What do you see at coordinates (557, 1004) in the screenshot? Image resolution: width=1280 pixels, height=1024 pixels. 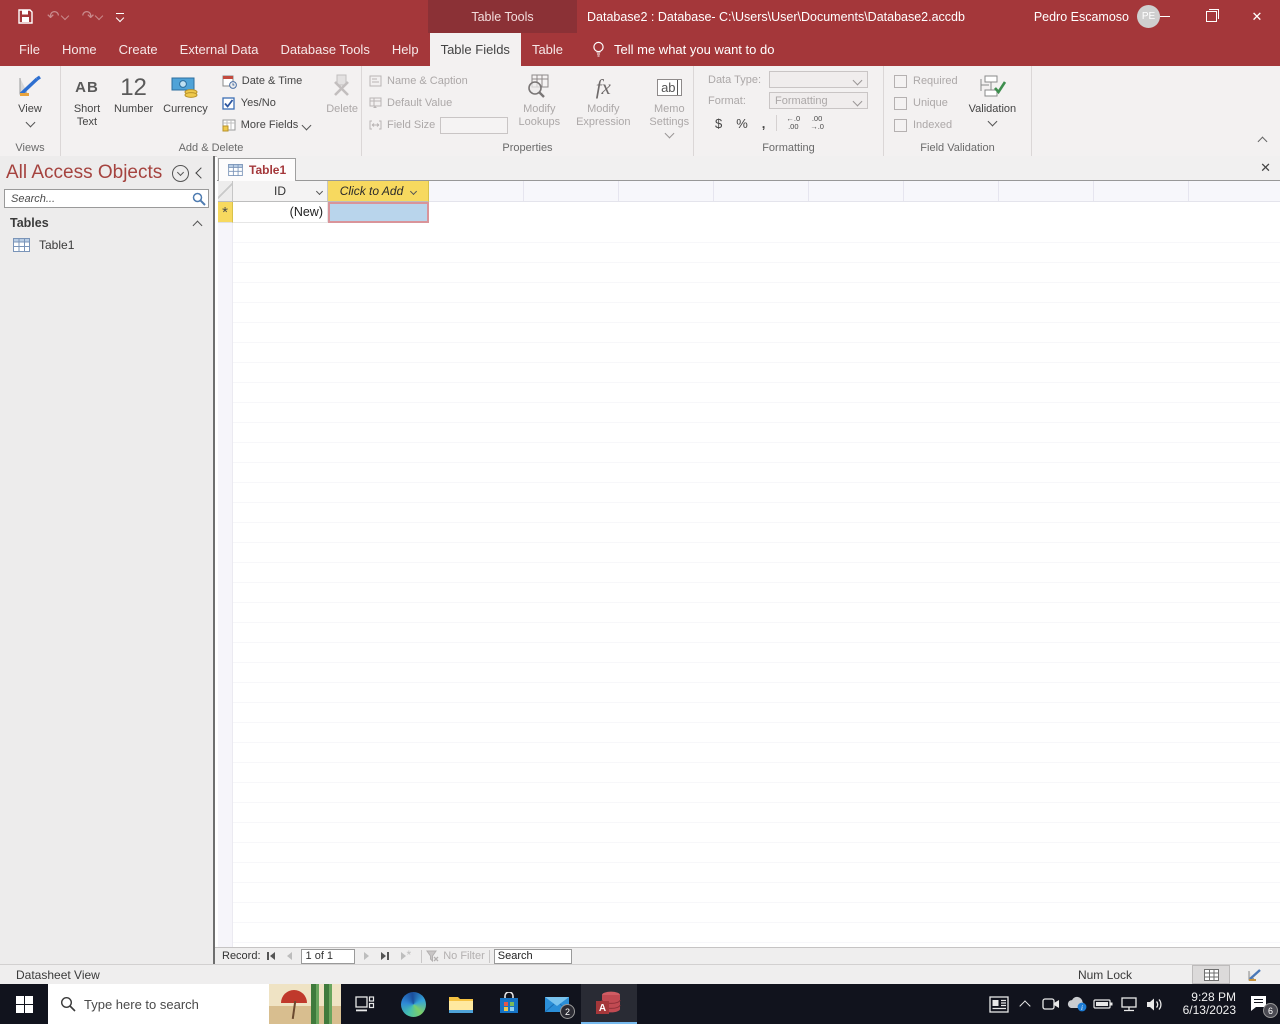 I see `taskbar-mail-button: 2` at bounding box center [557, 1004].